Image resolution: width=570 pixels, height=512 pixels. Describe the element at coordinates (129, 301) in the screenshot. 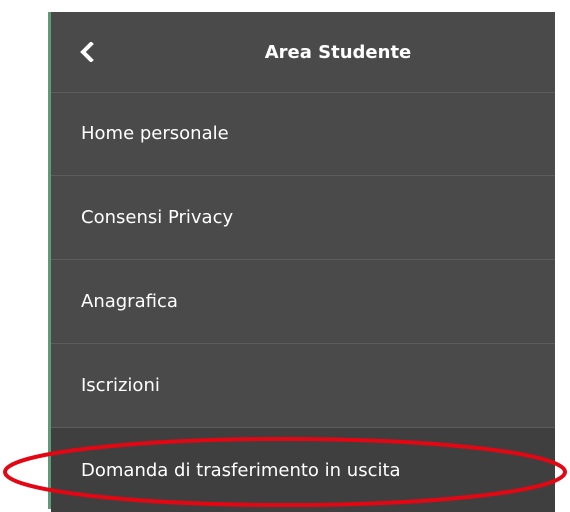

I see `menu-item-label: Anagrafica` at that location.